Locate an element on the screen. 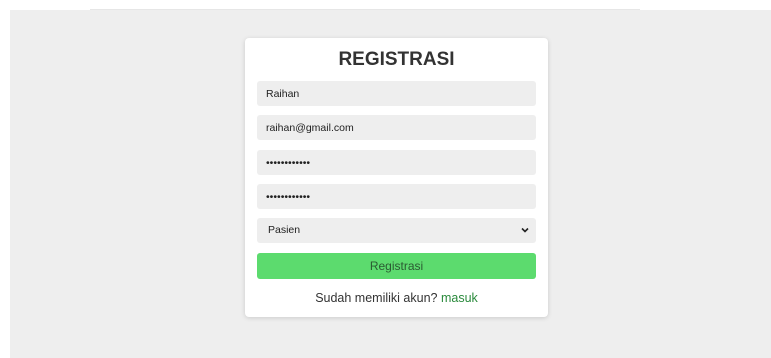 The width and height of the screenshot is (771, 358). login-prompt: Sudah memiliki akun? masuk is located at coordinates (396, 298).